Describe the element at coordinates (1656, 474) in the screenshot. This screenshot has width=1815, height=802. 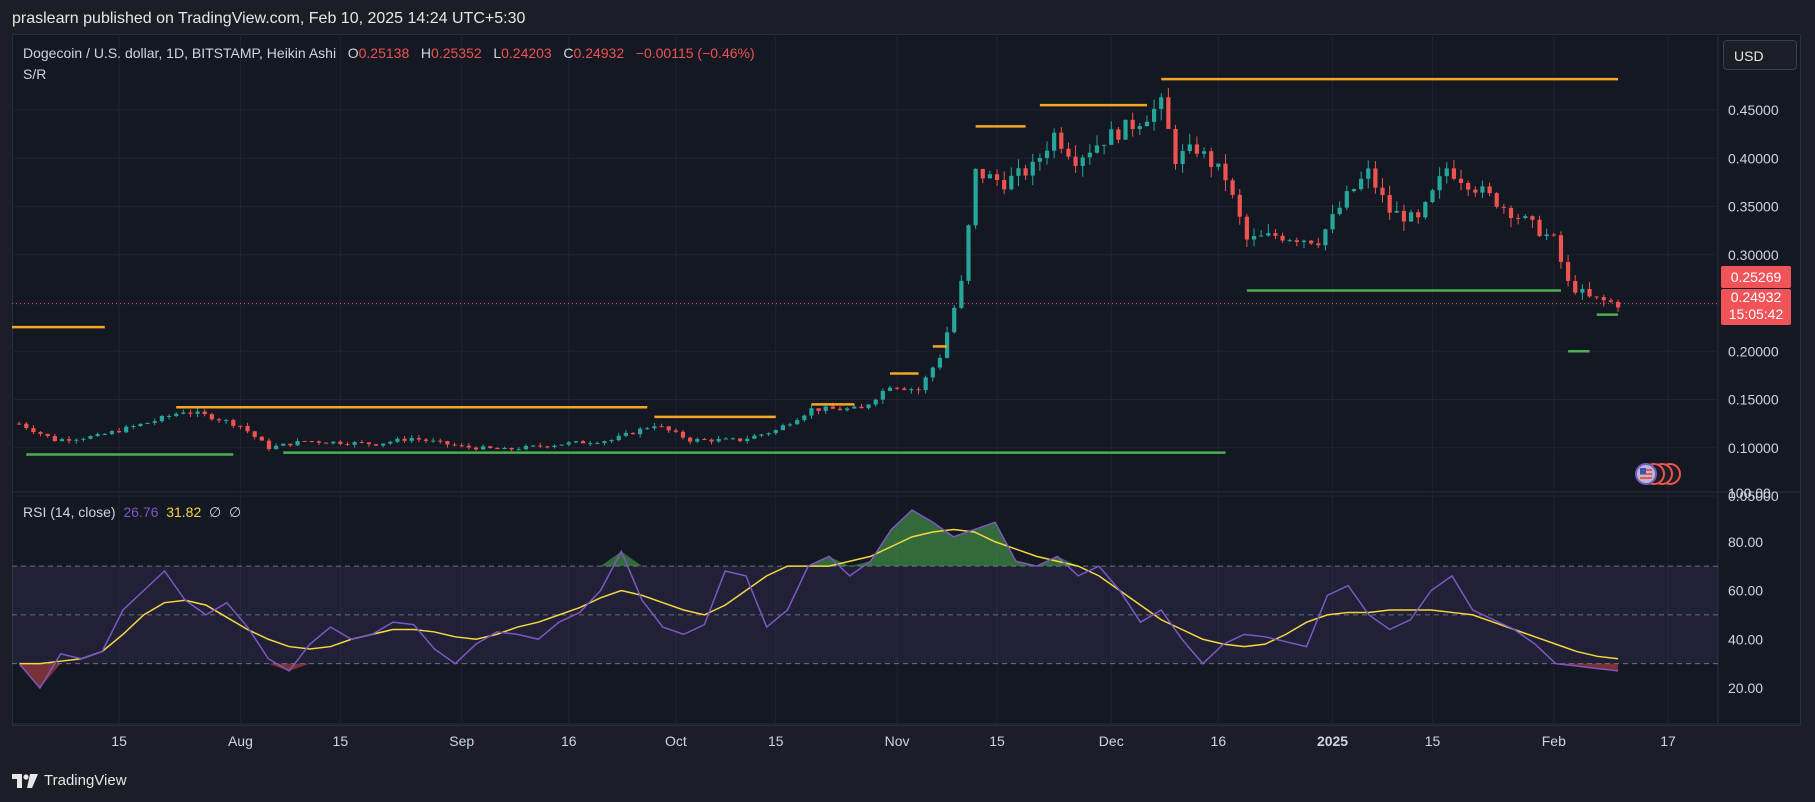
I see `economic-events-icon` at that location.